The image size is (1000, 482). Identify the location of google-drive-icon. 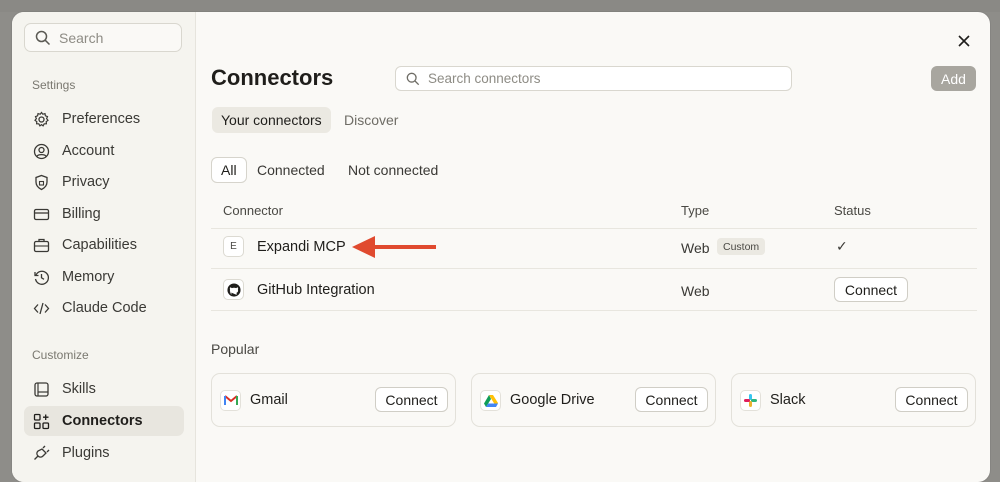
(490, 400).